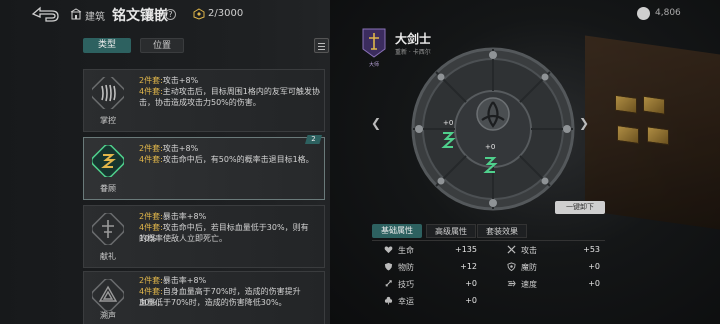 The height and width of the screenshot is (324, 720). What do you see at coordinates (376, 123) in the screenshot?
I see `prev-hero-icon: ❮` at bounding box center [376, 123].